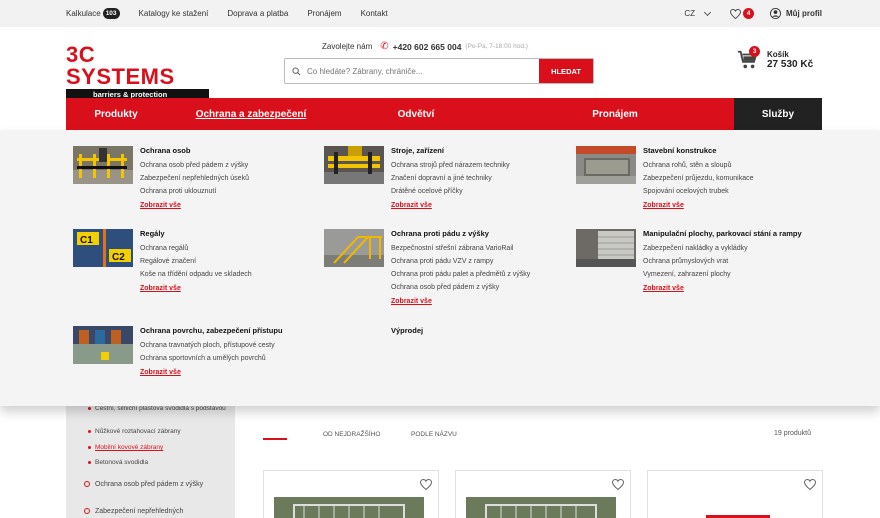 This screenshot has height=518, width=880. Describe the element at coordinates (227, 274) in the screenshot. I see `category-link: Koše na třídění odpadu ve skladech` at that location.